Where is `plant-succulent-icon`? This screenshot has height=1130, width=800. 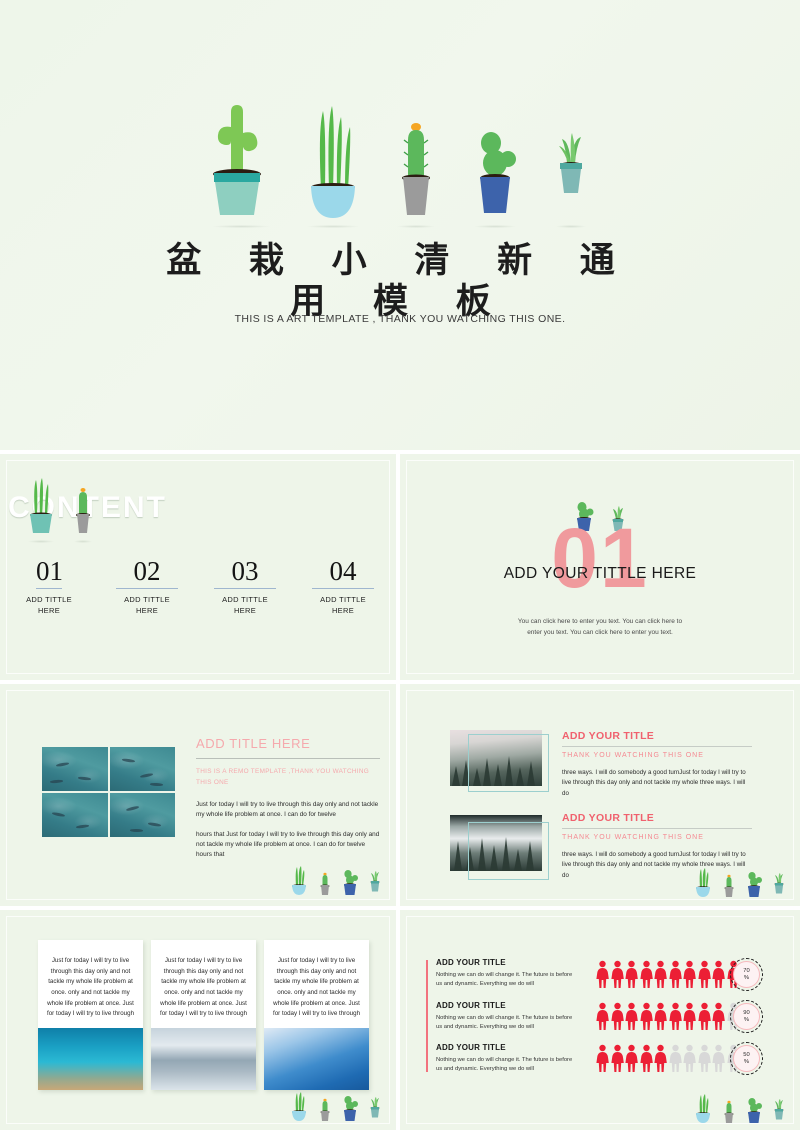
plant-succulent-icon is located at coordinates (571, 163).